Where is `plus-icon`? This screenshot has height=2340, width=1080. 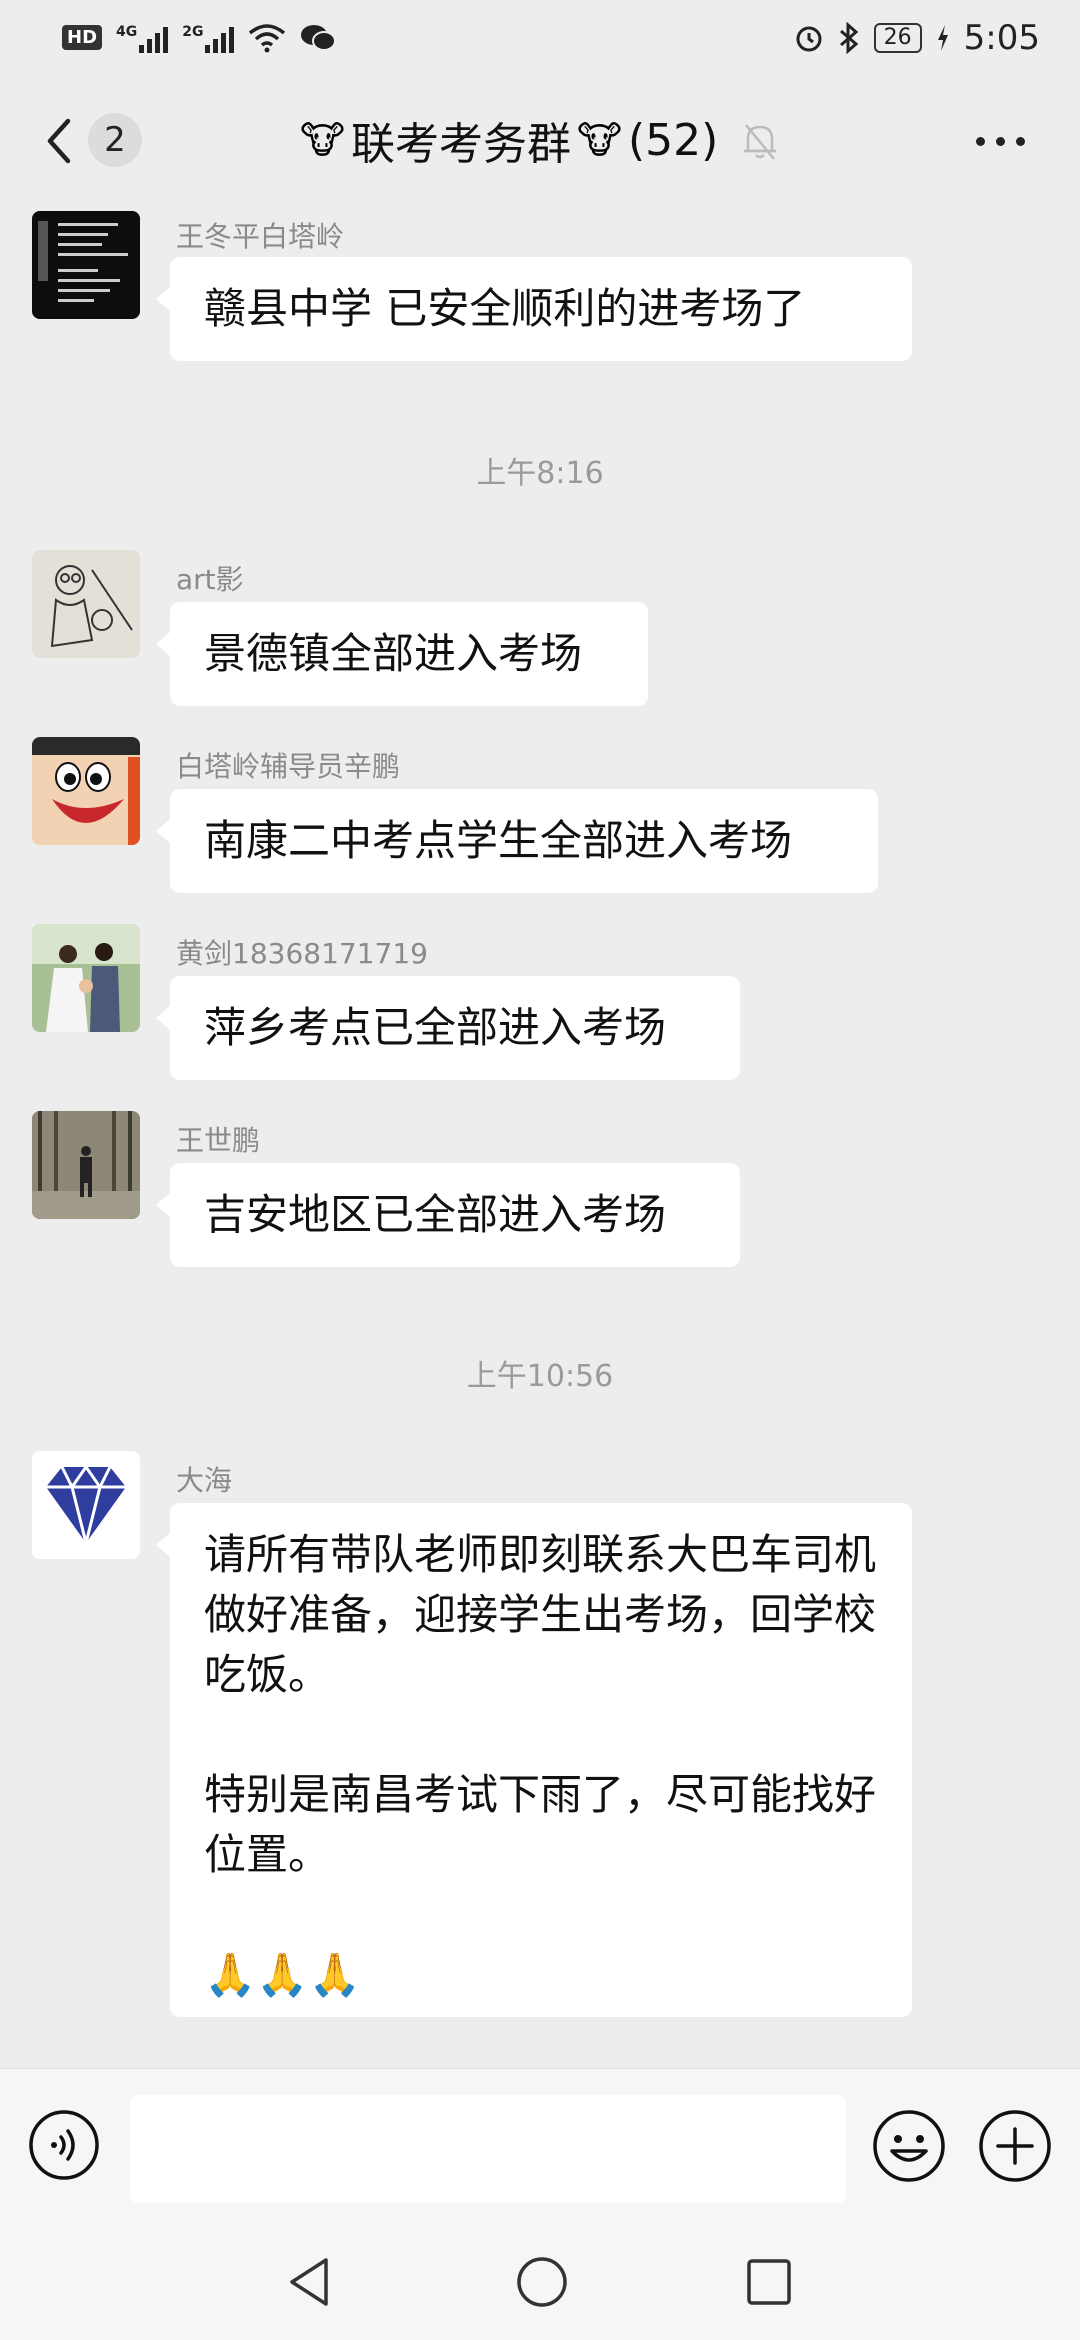 plus-icon is located at coordinates (1015, 2146).